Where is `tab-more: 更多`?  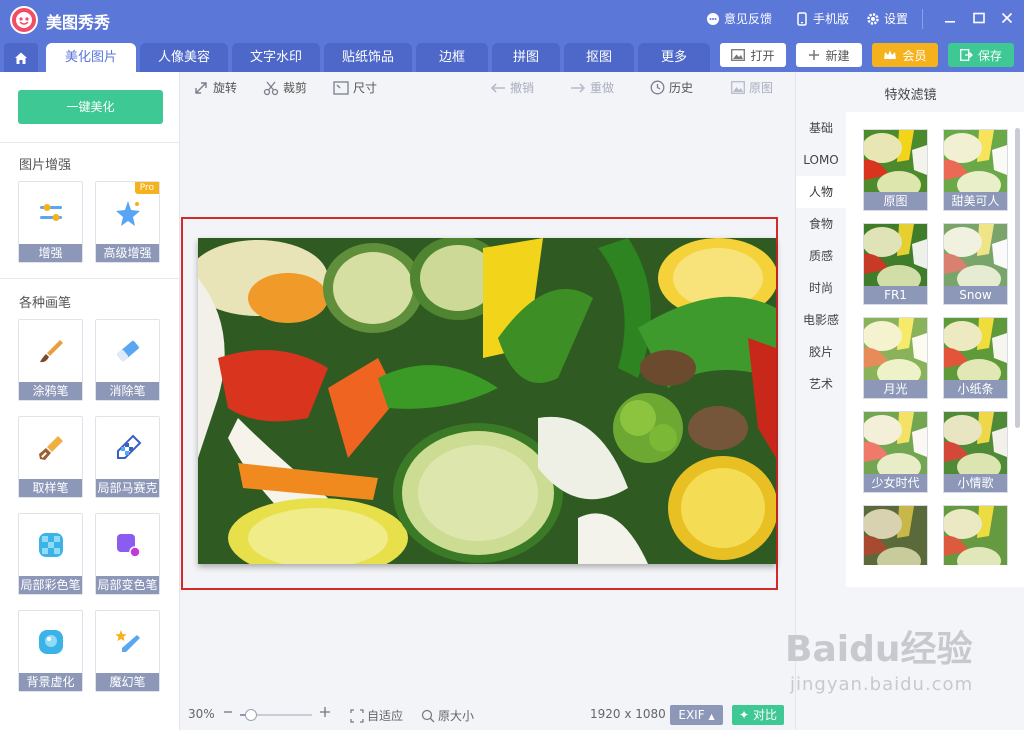 tab-more: 更多 is located at coordinates (674, 57).